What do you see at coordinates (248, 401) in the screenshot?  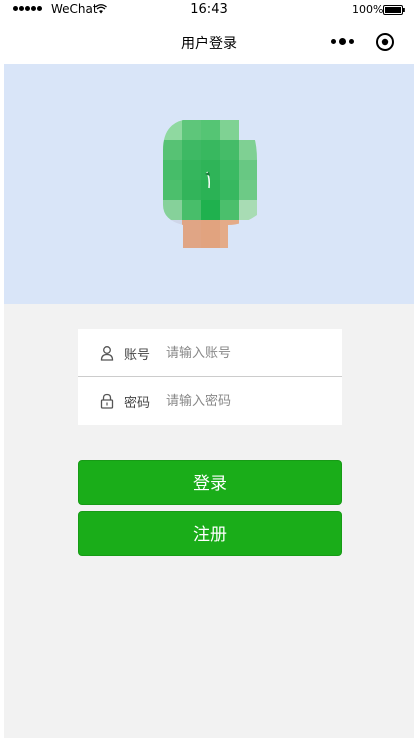 I see `password-input` at bounding box center [248, 401].